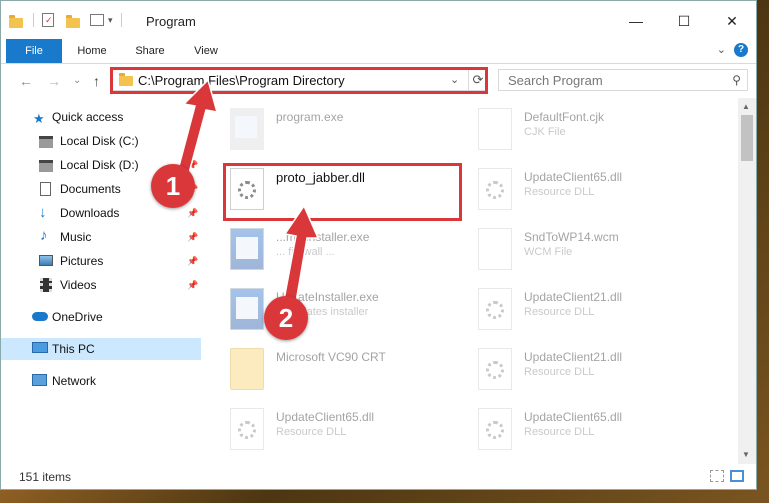 This screenshot has height=503, width=769. Describe the element at coordinates (717, 476) in the screenshot. I see `details-view-icon` at that location.